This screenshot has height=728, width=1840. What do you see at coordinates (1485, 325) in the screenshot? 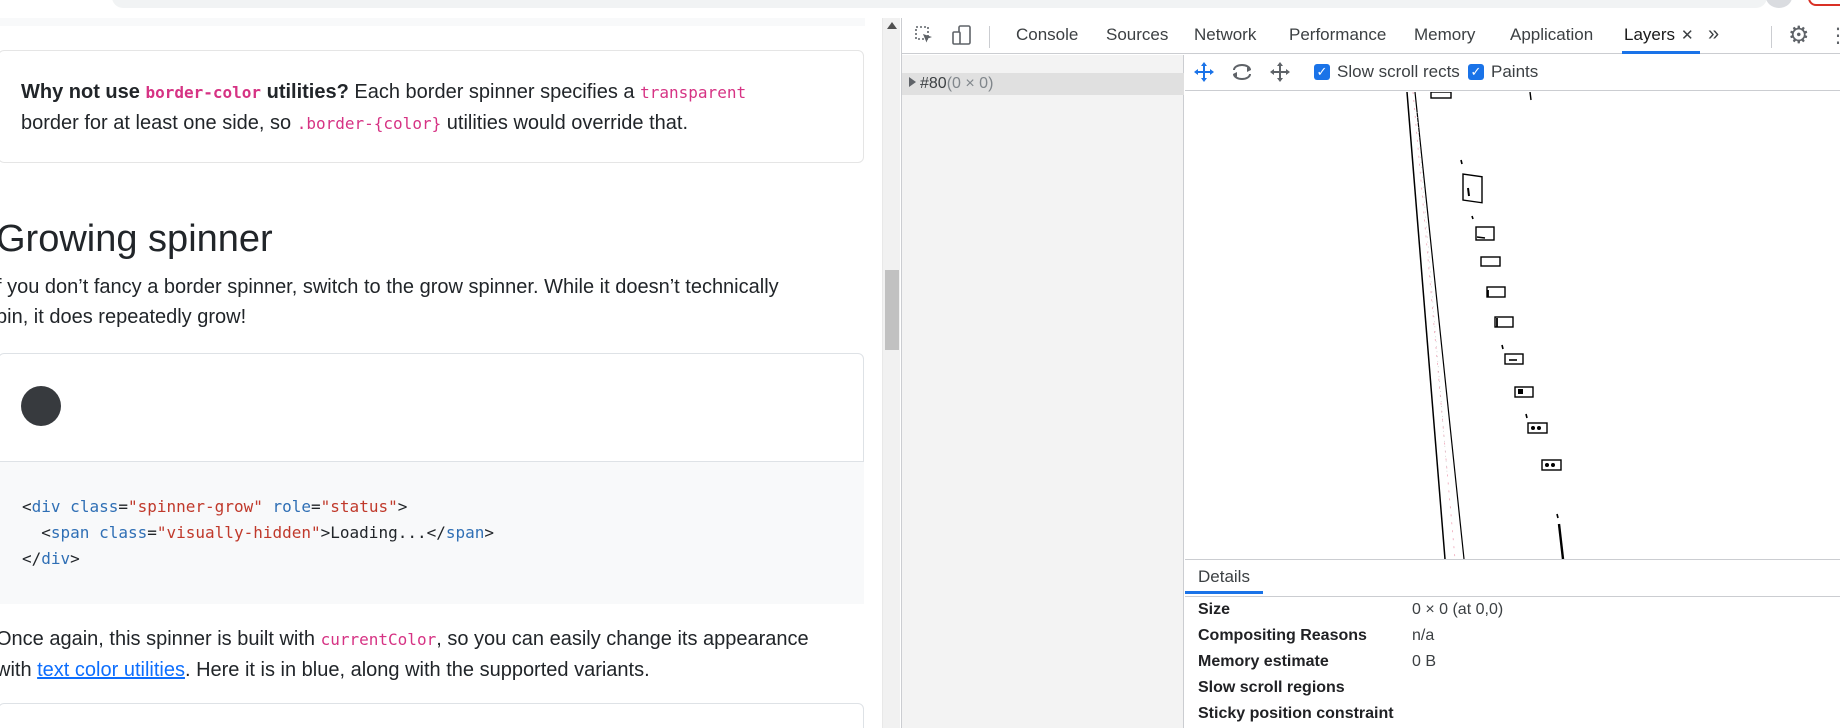
I see `layers-3d-visualization` at bounding box center [1485, 325].